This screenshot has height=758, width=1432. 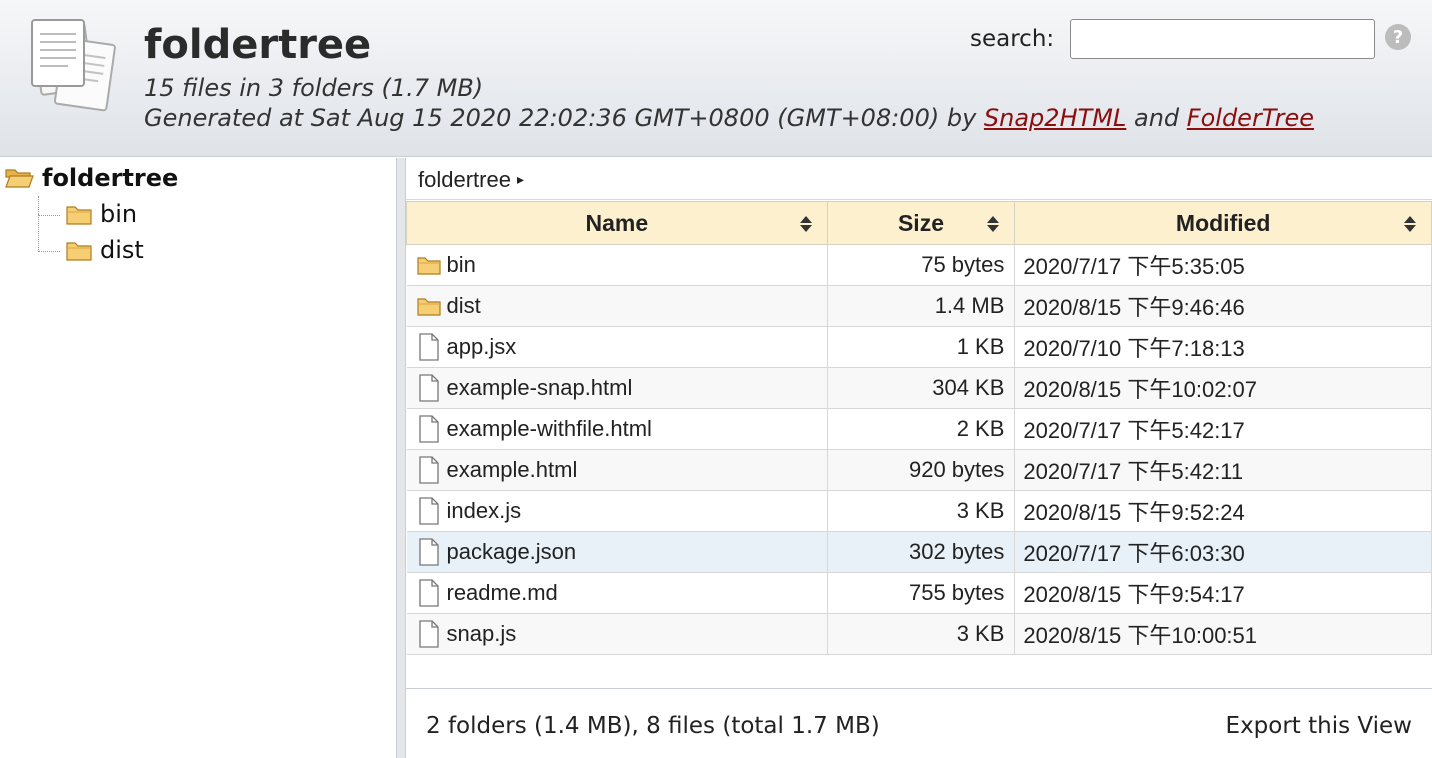 What do you see at coordinates (119, 214) in the screenshot?
I see `tree-item-label: bin` at bounding box center [119, 214].